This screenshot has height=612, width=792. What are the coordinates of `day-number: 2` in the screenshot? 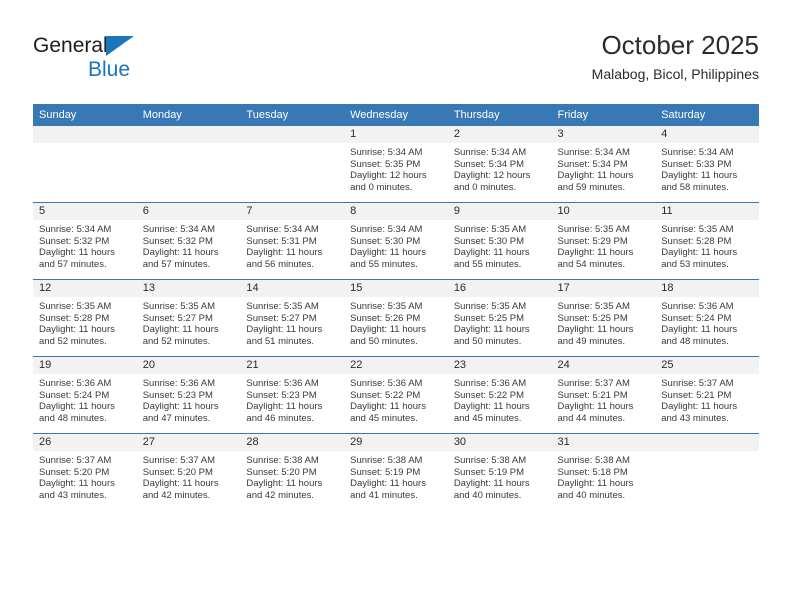 It's located at (499, 134).